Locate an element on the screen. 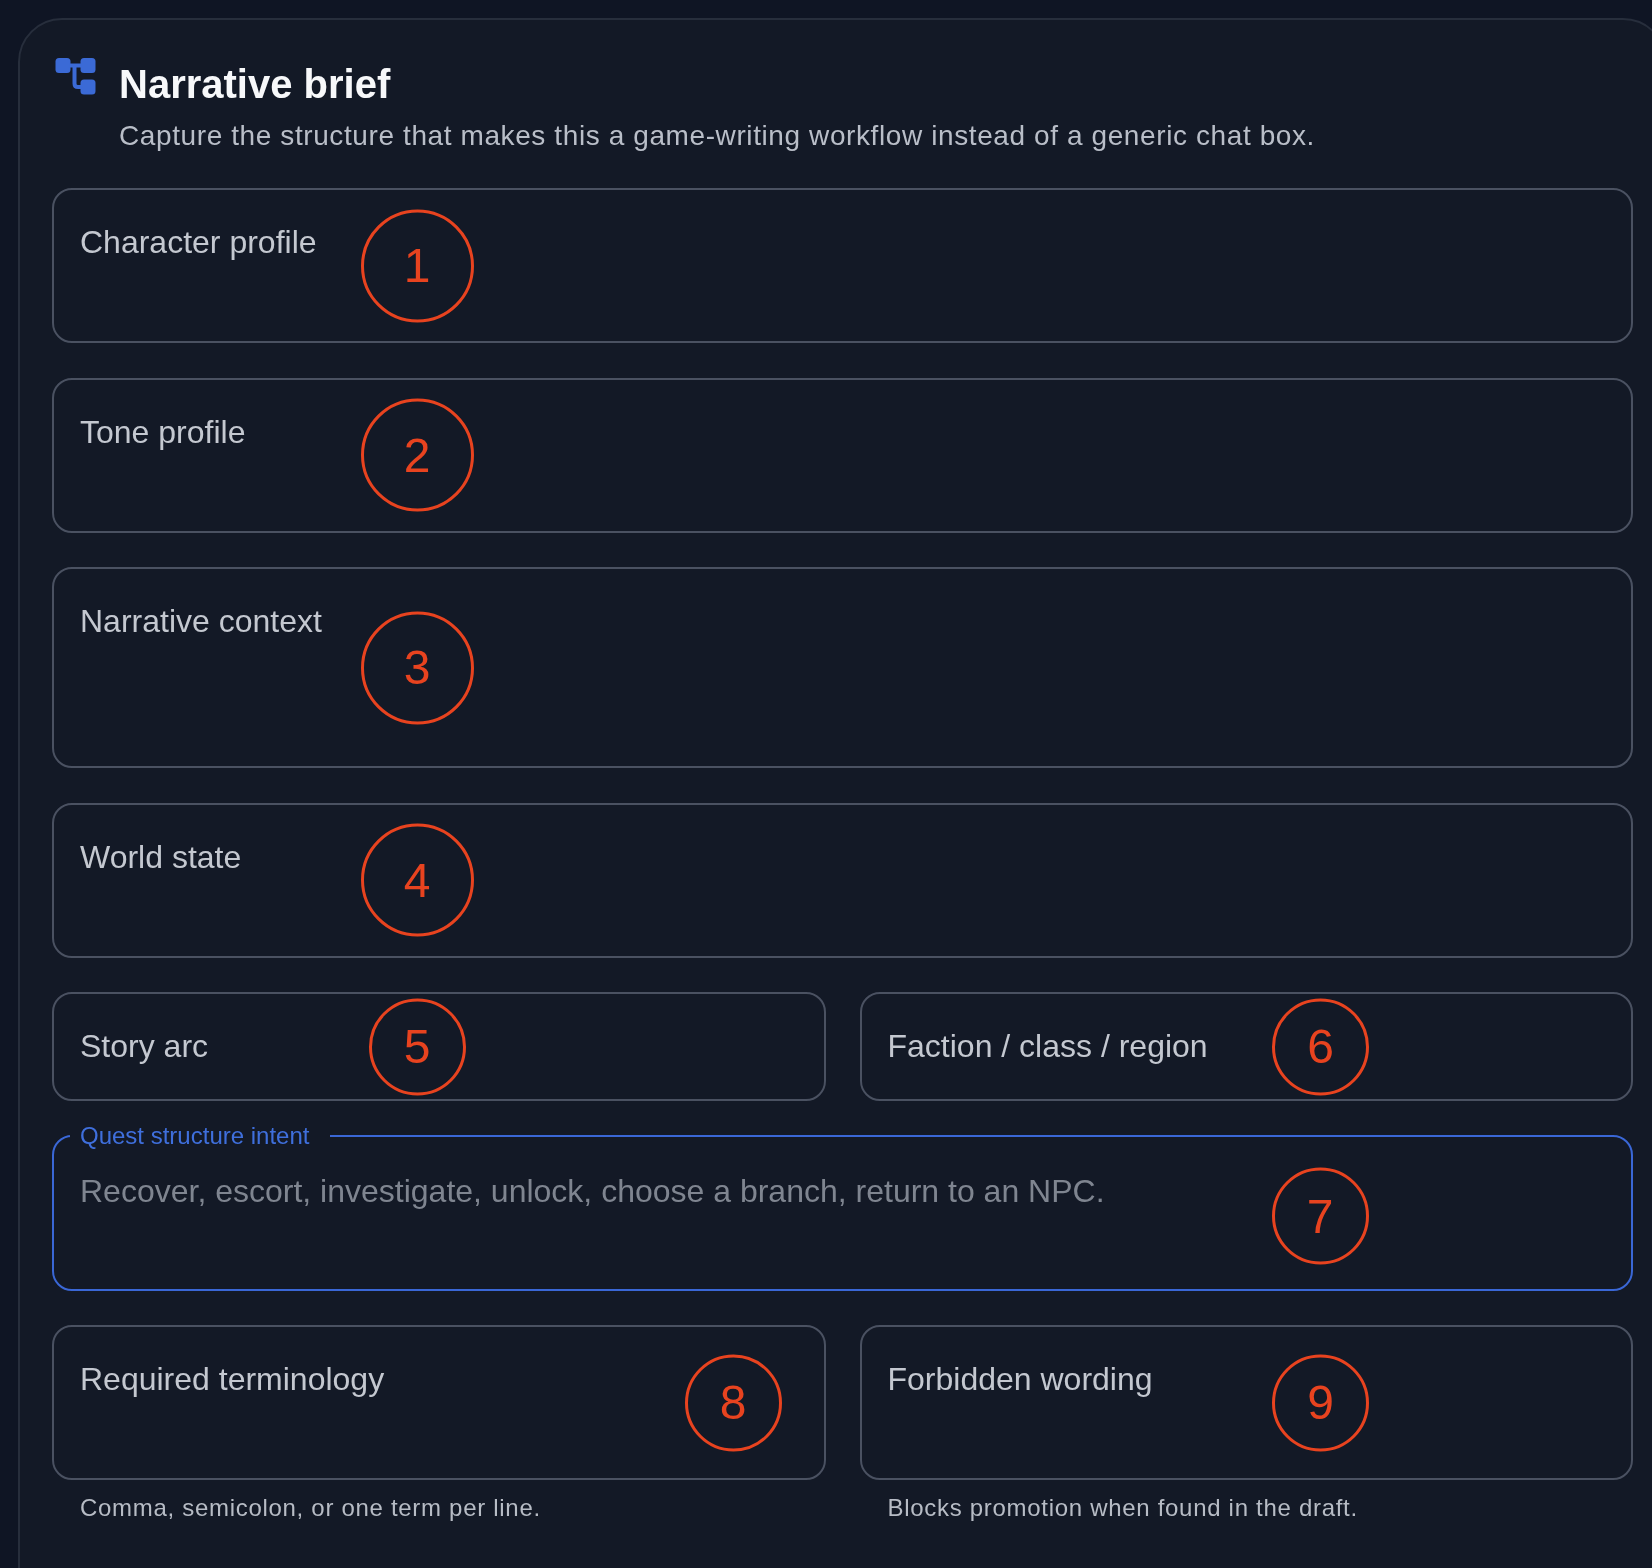 This screenshot has width=1652, height=1568. callout-number: 3 is located at coordinates (417, 667).